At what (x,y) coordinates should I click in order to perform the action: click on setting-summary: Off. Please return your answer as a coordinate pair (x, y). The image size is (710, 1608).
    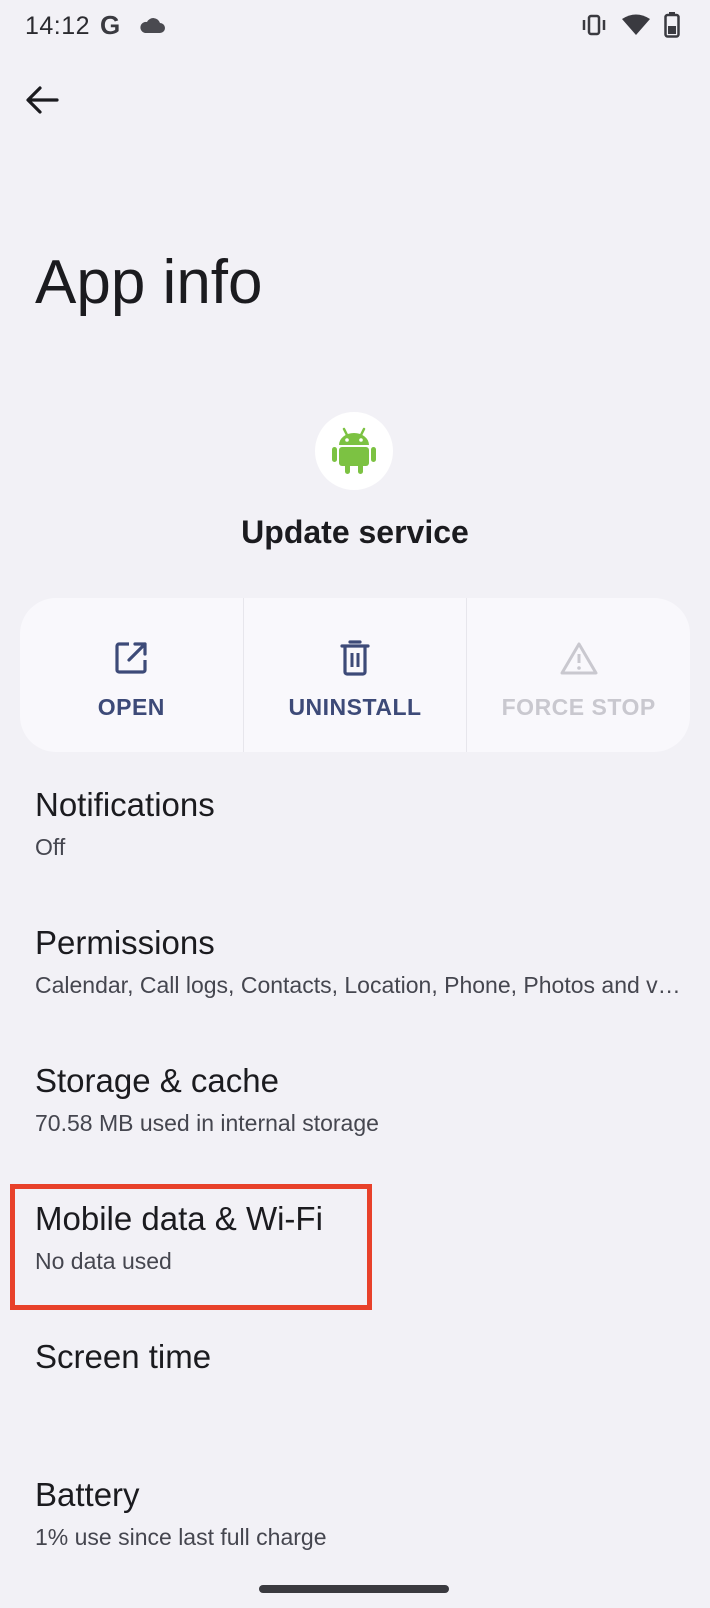
    Looking at the image, I should click on (50, 847).